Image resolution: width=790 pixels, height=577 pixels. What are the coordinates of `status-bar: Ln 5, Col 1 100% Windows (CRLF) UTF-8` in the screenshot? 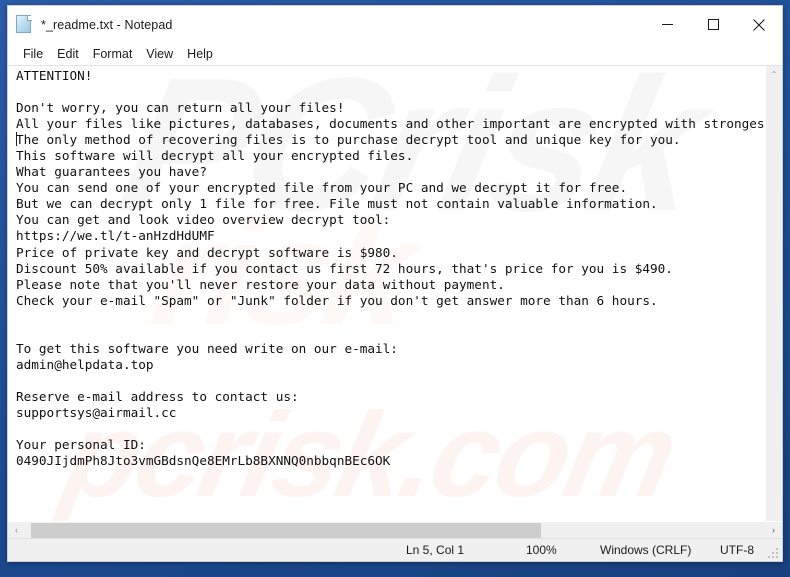 It's located at (395, 549).